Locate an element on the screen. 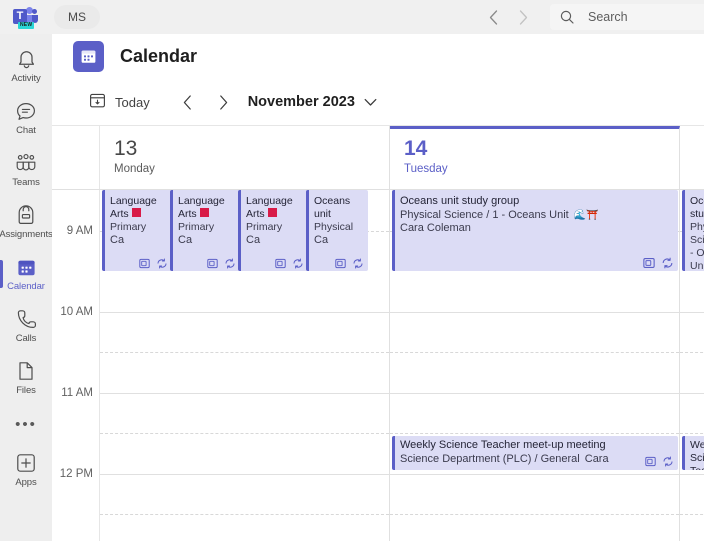 This screenshot has width=704, height=541. time-gutter: 9 AM 10 AM 11 AM 12 PM is located at coordinates (76, 365).